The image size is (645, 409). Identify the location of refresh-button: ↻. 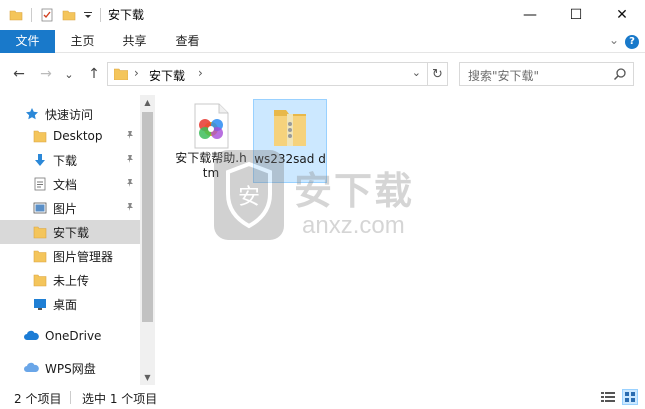
(437, 74).